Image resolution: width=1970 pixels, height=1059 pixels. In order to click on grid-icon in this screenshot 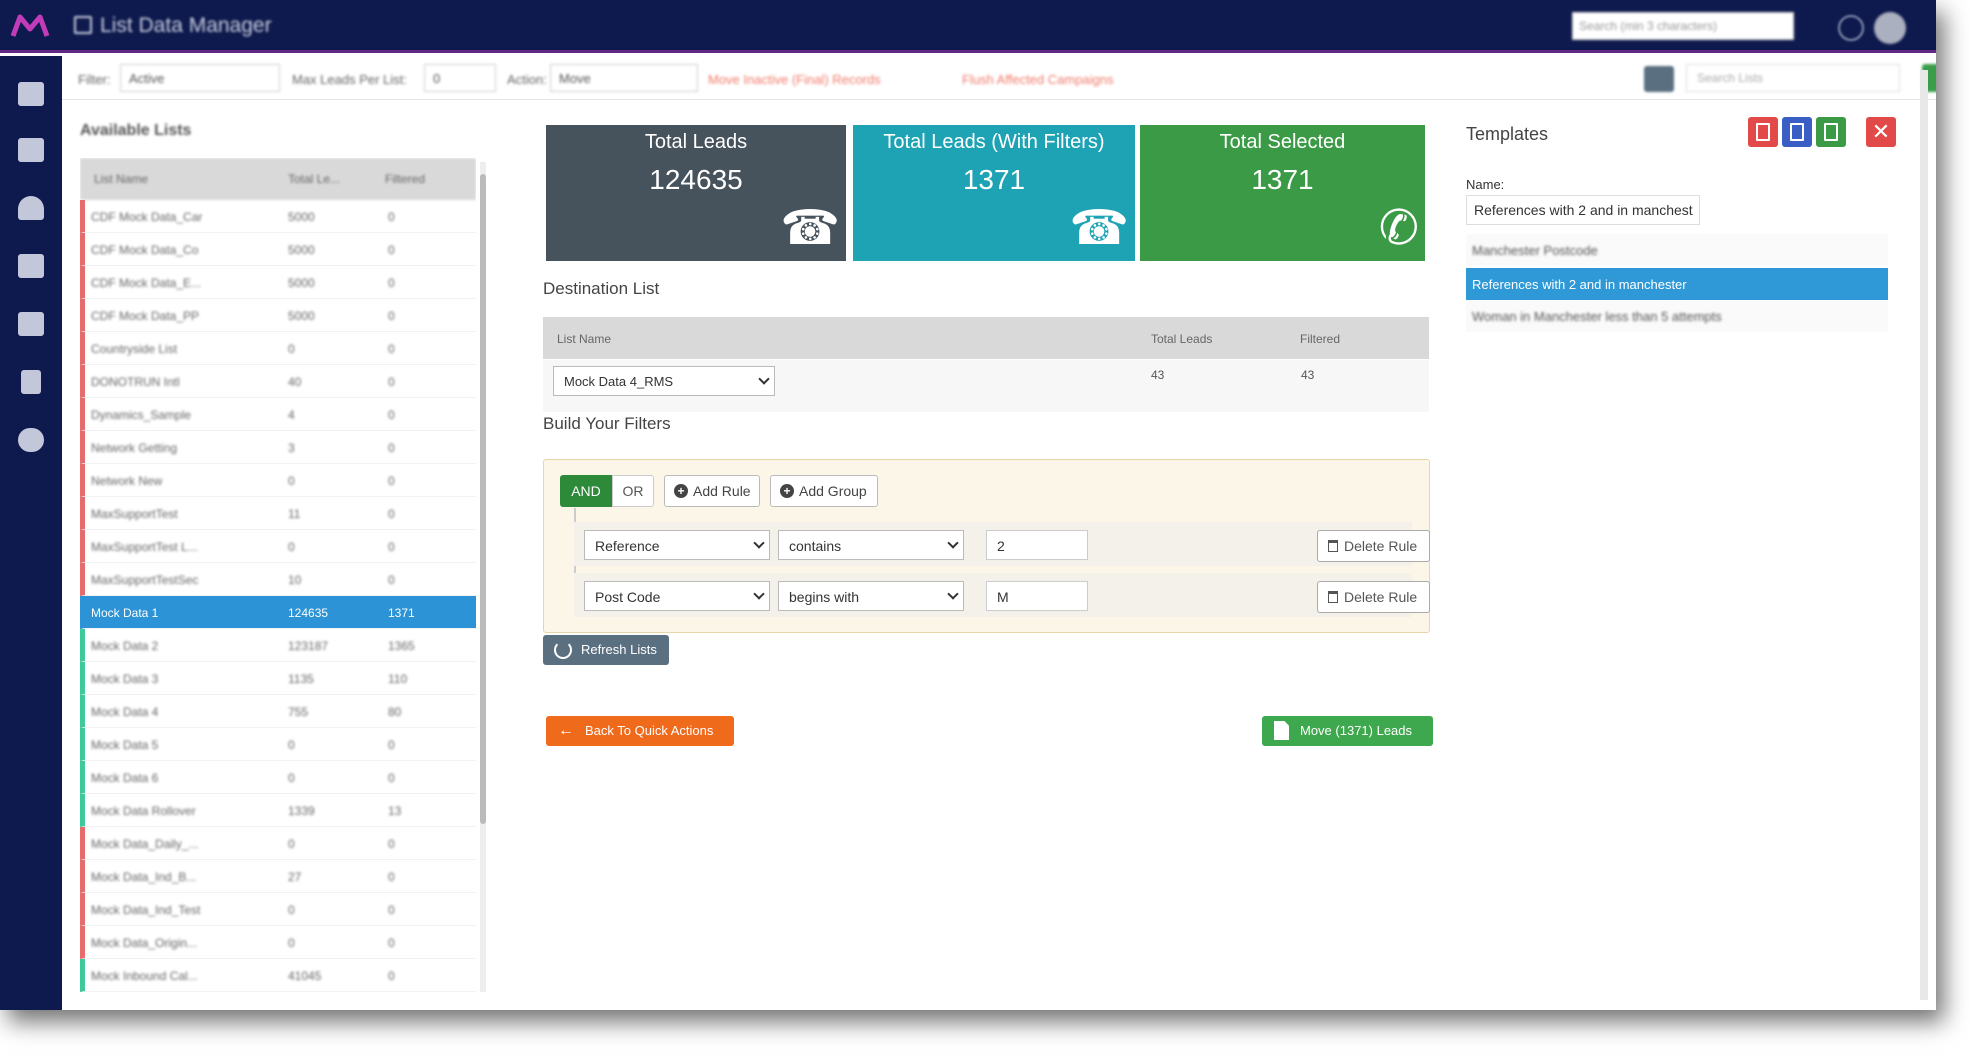, I will do `click(31, 150)`.